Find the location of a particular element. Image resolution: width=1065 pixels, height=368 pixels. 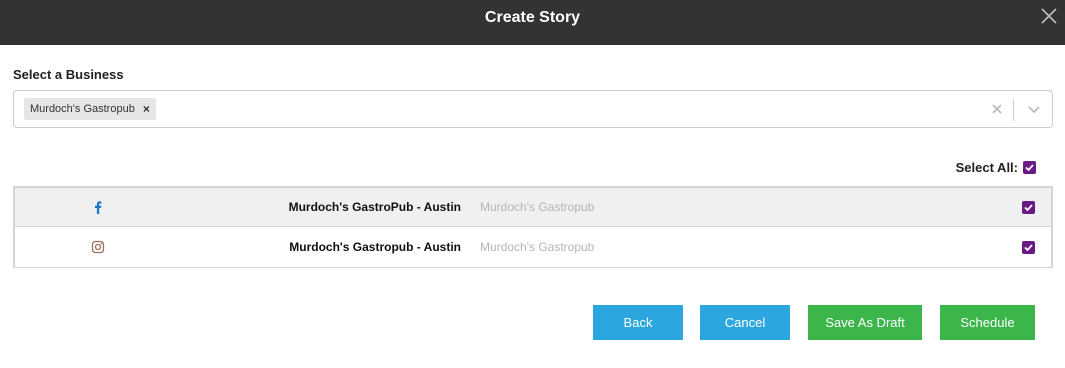

instagram-icon is located at coordinates (98, 247).